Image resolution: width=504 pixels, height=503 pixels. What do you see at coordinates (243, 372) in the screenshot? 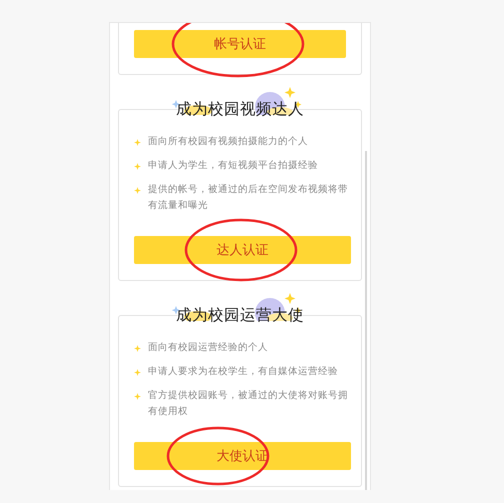
I see `bullet-text: 申请人要求为在校学生，有自媒体运营经验` at bounding box center [243, 372].